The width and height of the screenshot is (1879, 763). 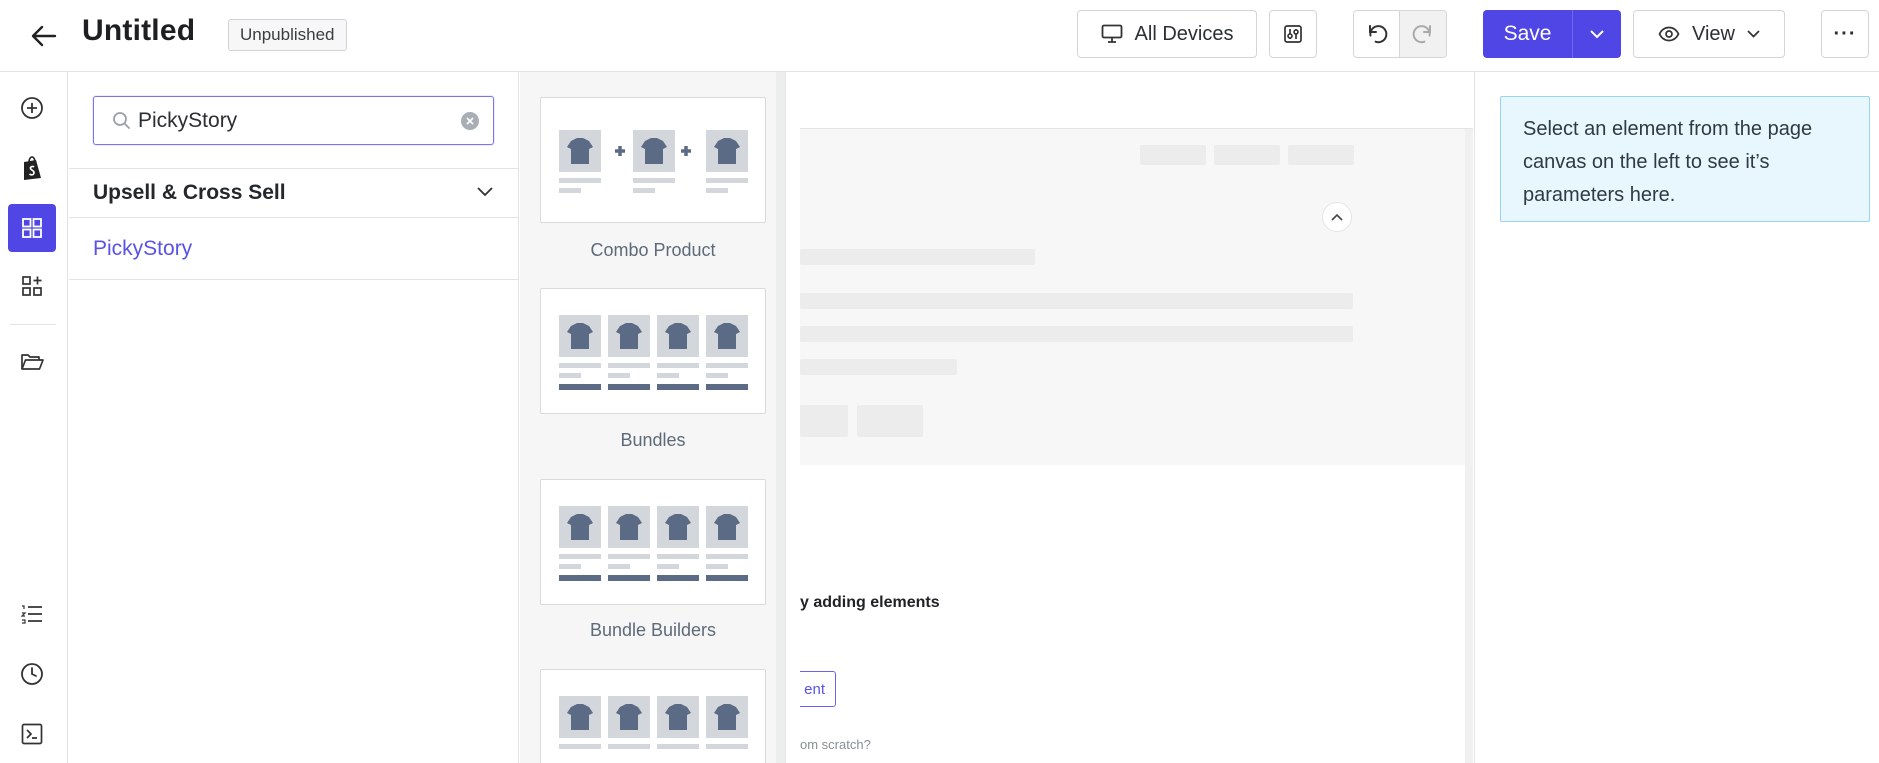 What do you see at coordinates (835, 744) in the screenshot?
I see `start-from-scratch-text: om scratch?` at bounding box center [835, 744].